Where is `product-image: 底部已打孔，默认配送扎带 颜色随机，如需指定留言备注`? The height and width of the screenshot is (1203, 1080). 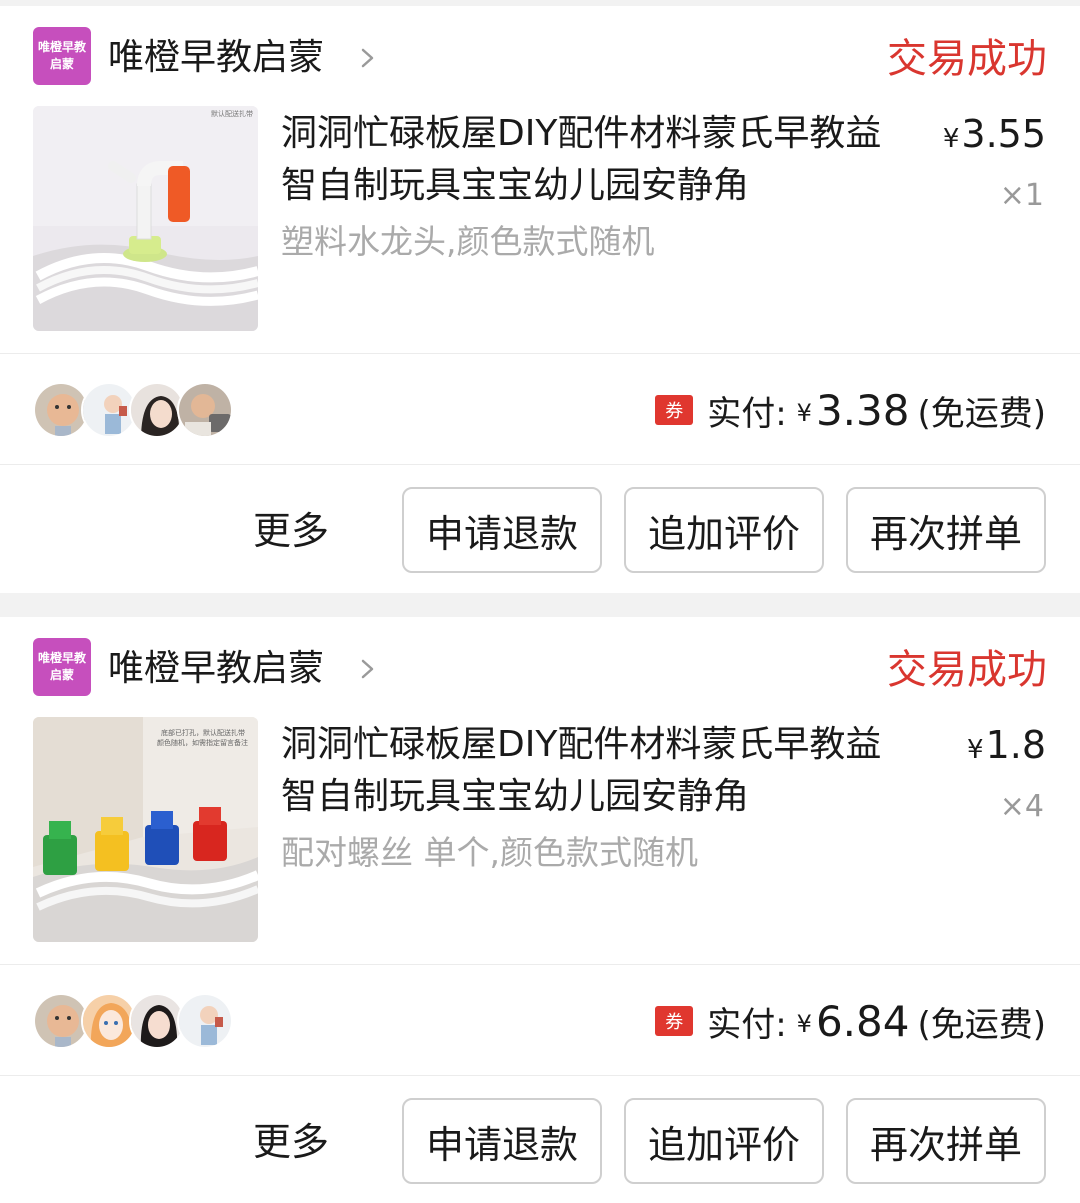
product-image: 底部已打孔，默认配送扎带 颜色随机，如需指定留言备注 is located at coordinates (145, 829).